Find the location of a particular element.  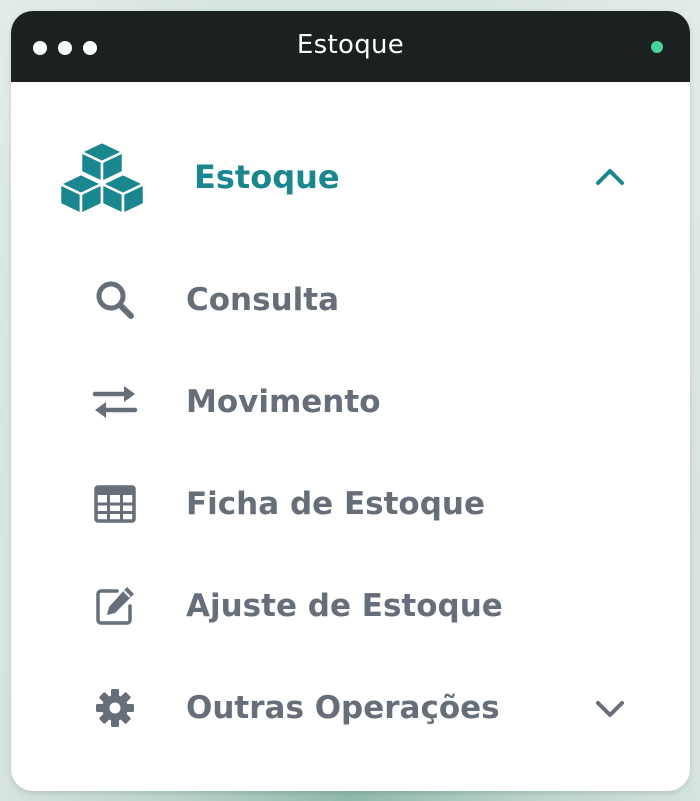

menu-item-movimento: Movimento is located at coordinates (350, 397).